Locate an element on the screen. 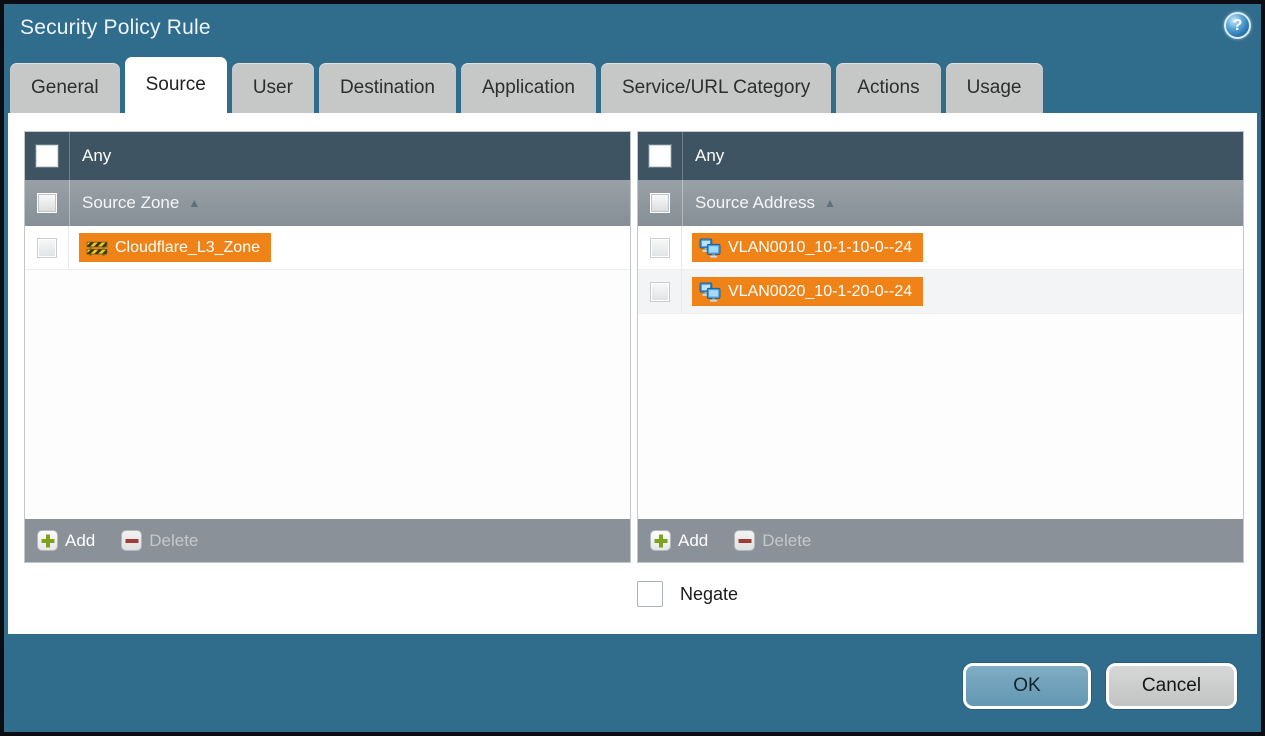 The image size is (1265, 736). address-name: VLAN0010_10-1-10-0--24 is located at coordinates (820, 247).